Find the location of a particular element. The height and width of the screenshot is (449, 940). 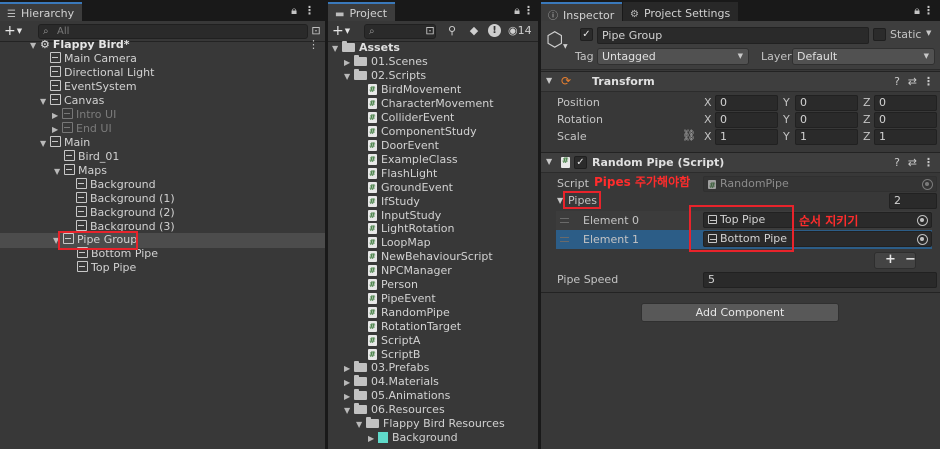

project-item: ▼ Assets is located at coordinates (433, 48).